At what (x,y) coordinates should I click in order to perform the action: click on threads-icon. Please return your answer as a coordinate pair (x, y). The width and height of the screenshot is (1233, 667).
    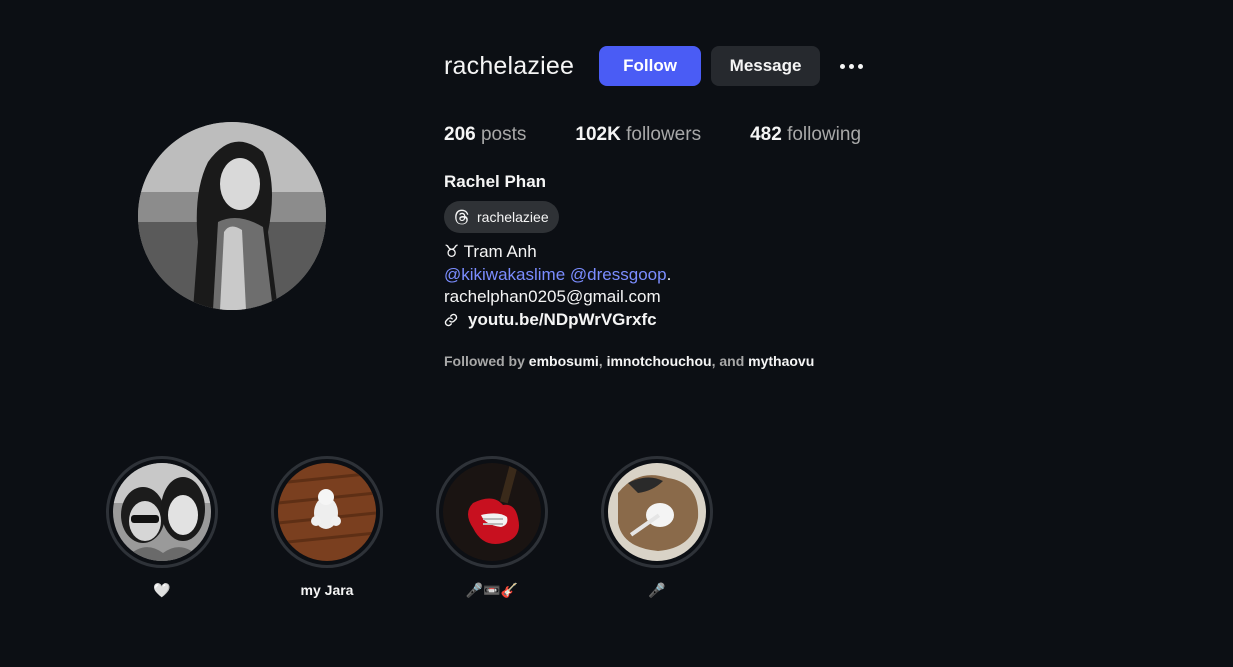
    Looking at the image, I should click on (462, 217).